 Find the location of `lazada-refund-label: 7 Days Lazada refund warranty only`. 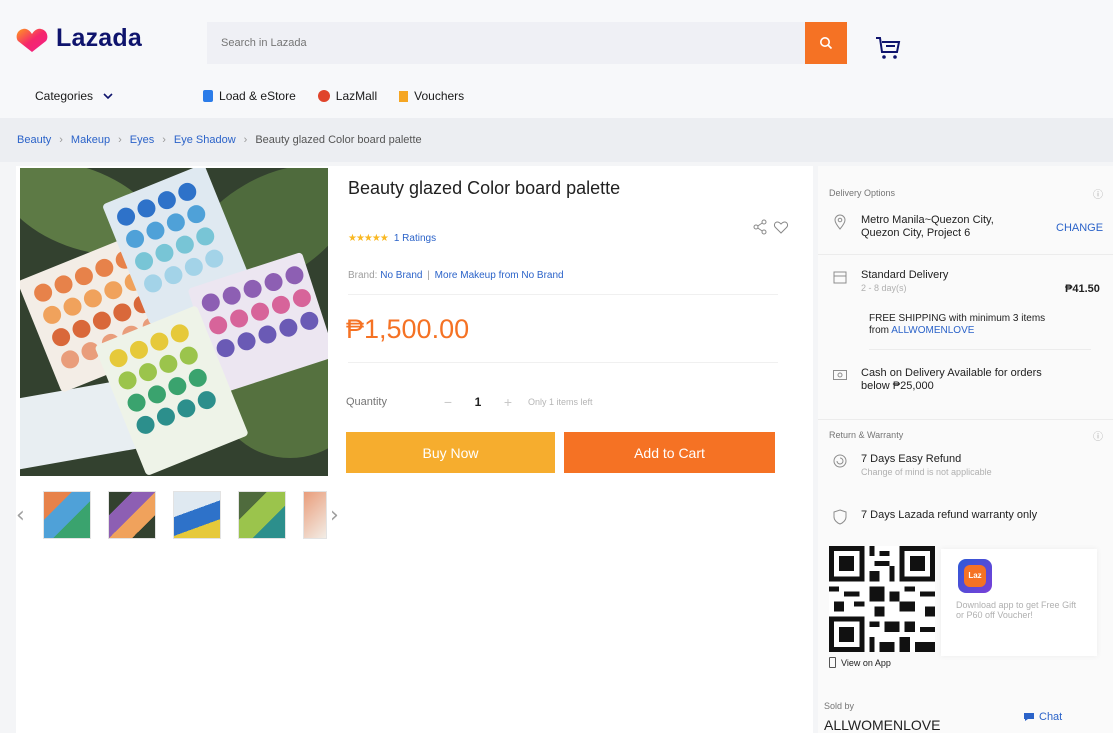

lazada-refund-label: 7 Days Lazada refund warranty only is located at coordinates (949, 515).